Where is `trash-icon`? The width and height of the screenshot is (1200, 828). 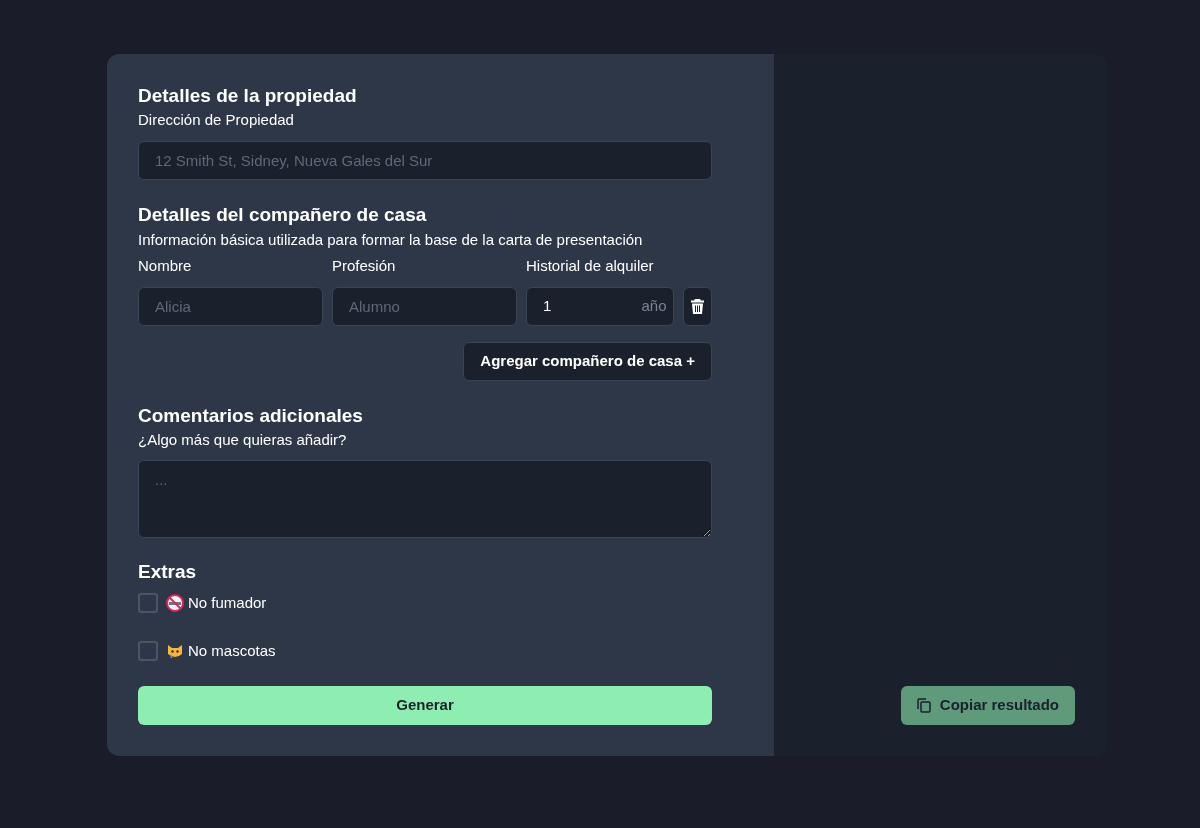
trash-icon is located at coordinates (697, 306).